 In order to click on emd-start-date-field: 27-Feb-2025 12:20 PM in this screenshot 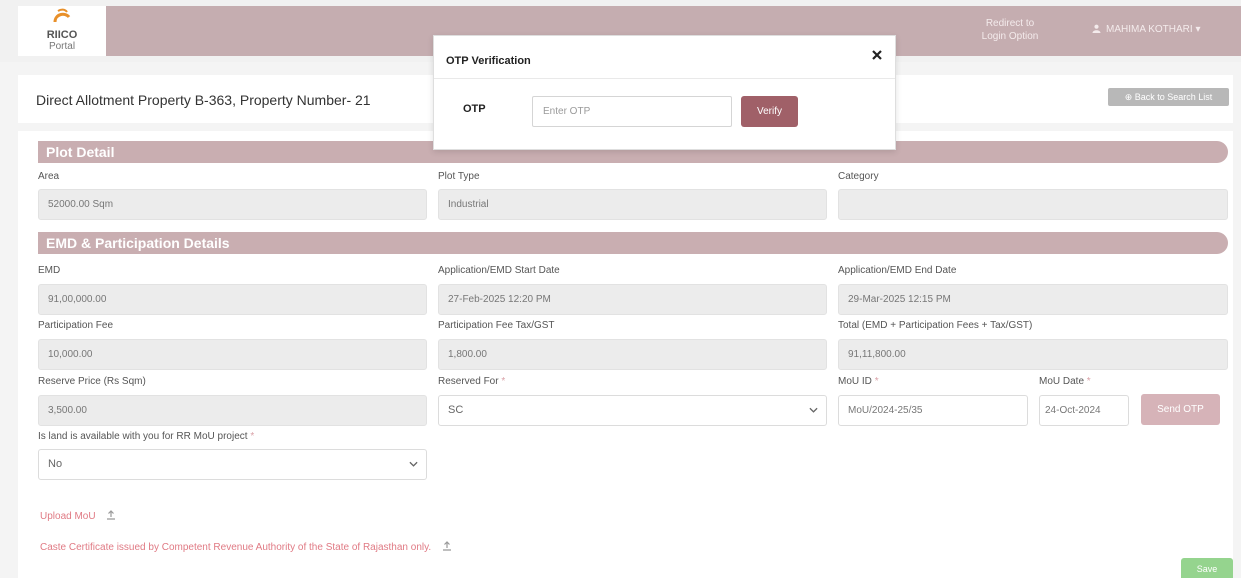, I will do `click(632, 299)`.